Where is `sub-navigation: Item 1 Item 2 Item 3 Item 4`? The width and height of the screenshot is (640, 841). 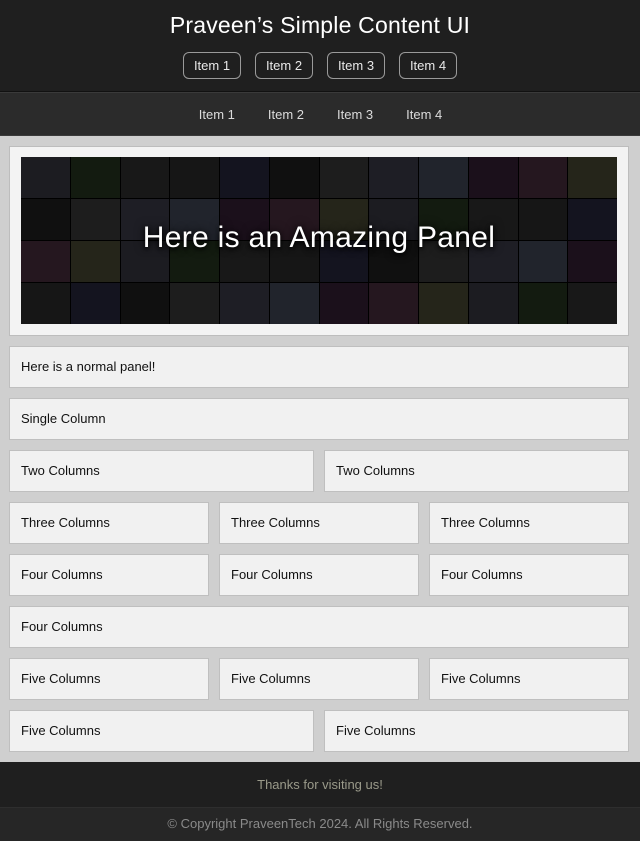
sub-navigation: Item 1 Item 2 Item 3 Item 4 is located at coordinates (320, 114).